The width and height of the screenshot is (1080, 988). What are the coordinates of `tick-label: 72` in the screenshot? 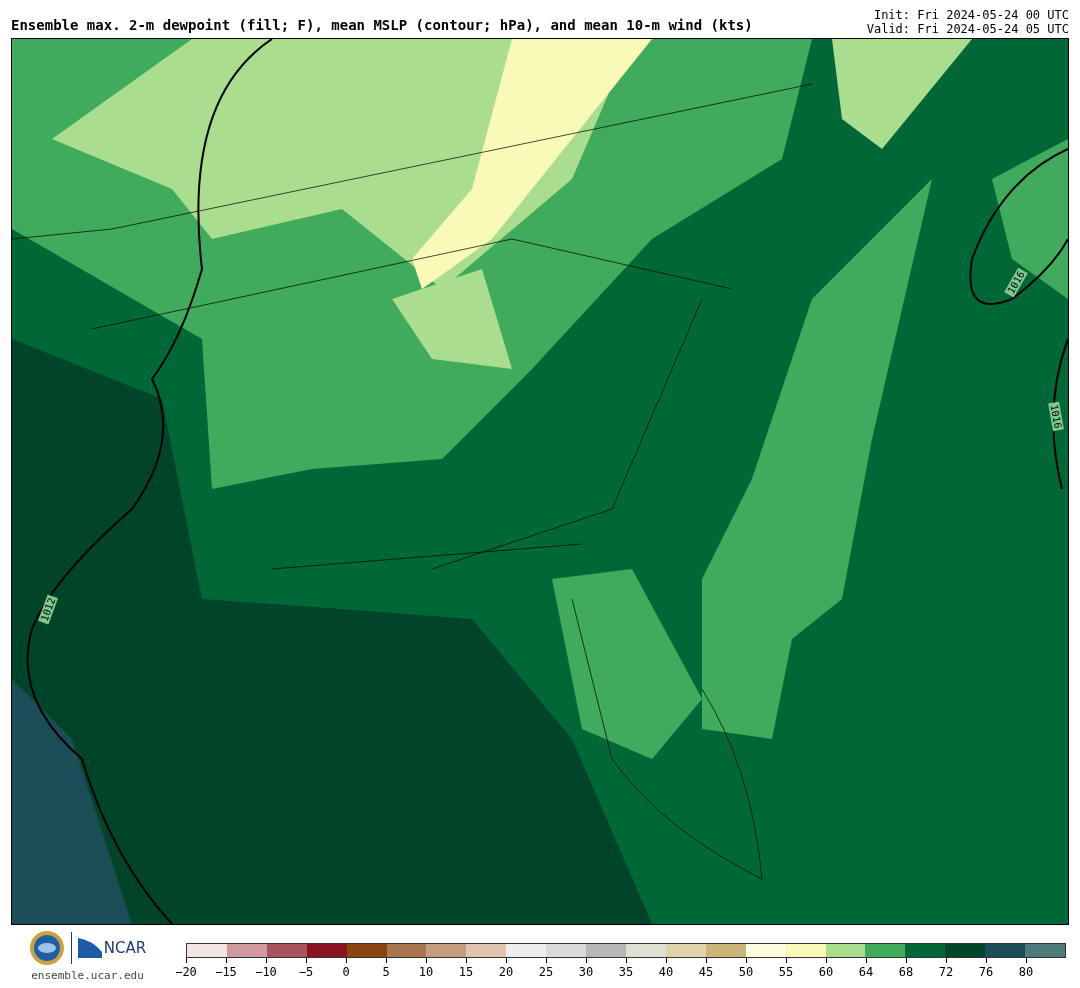 It's located at (946, 972).